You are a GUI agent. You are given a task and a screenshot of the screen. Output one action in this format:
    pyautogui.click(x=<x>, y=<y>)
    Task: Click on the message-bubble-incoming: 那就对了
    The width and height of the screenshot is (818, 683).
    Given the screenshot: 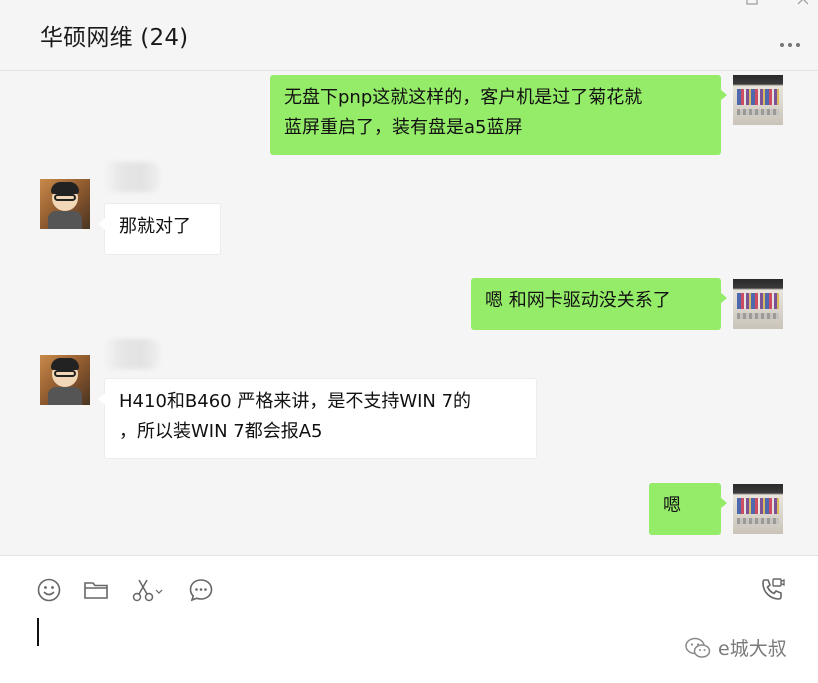 What is the action you would take?
    pyautogui.click(x=159, y=229)
    